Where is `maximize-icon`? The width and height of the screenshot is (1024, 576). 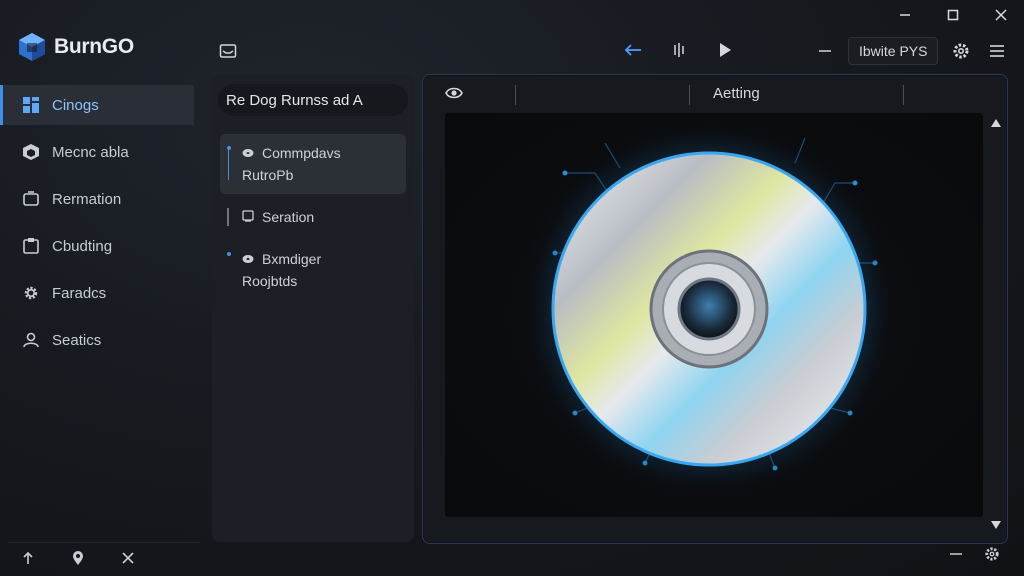 maximize-icon is located at coordinates (953, 15).